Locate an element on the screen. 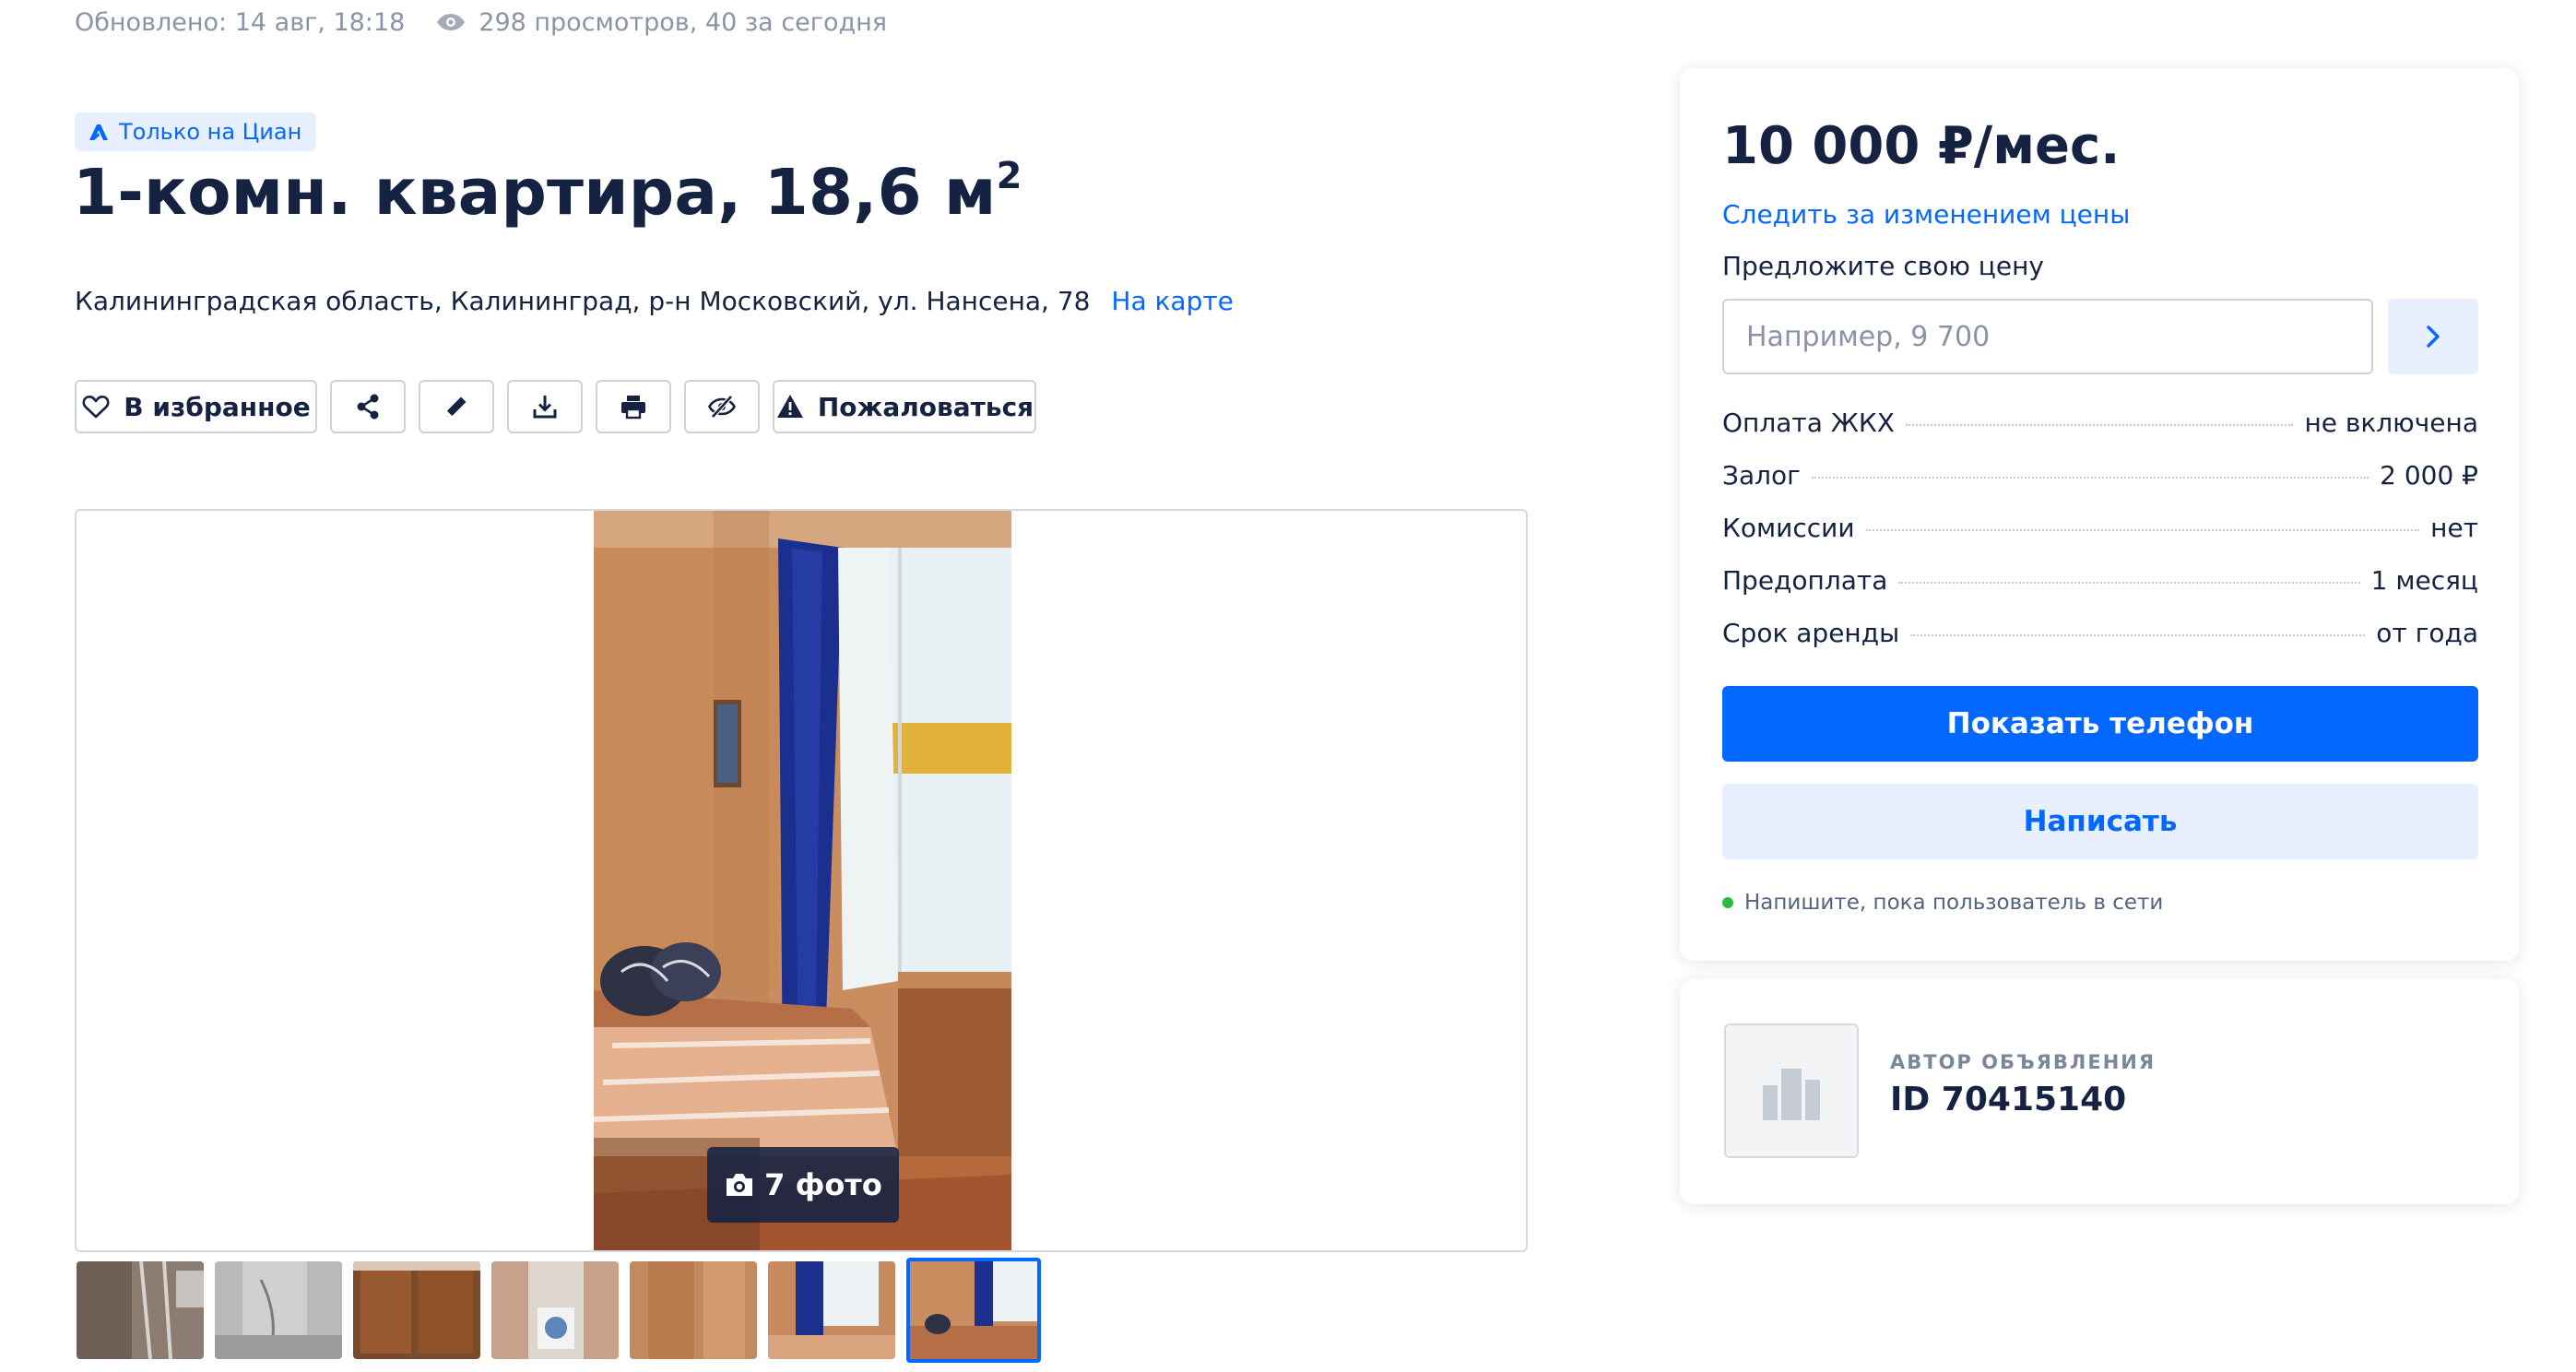 The image size is (2576, 1372). map-link: На карте is located at coordinates (1172, 301).